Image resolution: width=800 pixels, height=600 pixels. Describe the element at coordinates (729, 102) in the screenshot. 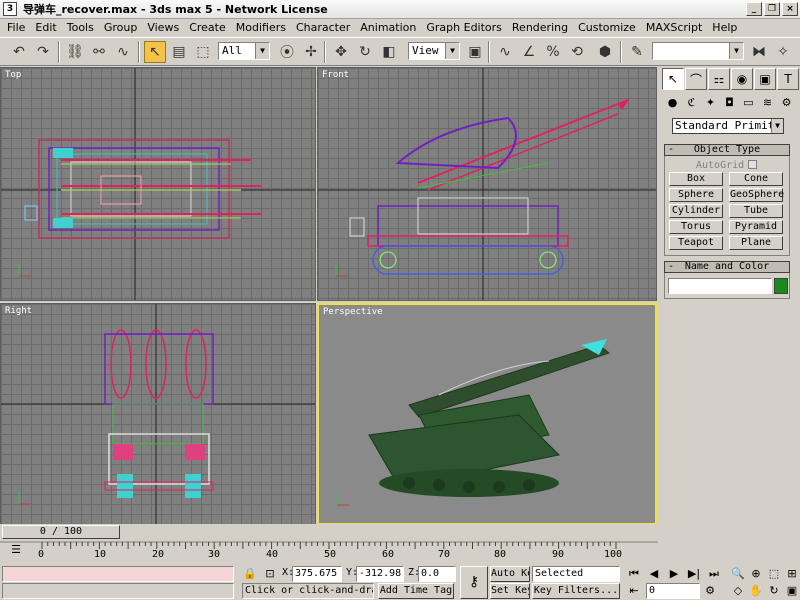

I see `cameras-icon: ◘` at that location.